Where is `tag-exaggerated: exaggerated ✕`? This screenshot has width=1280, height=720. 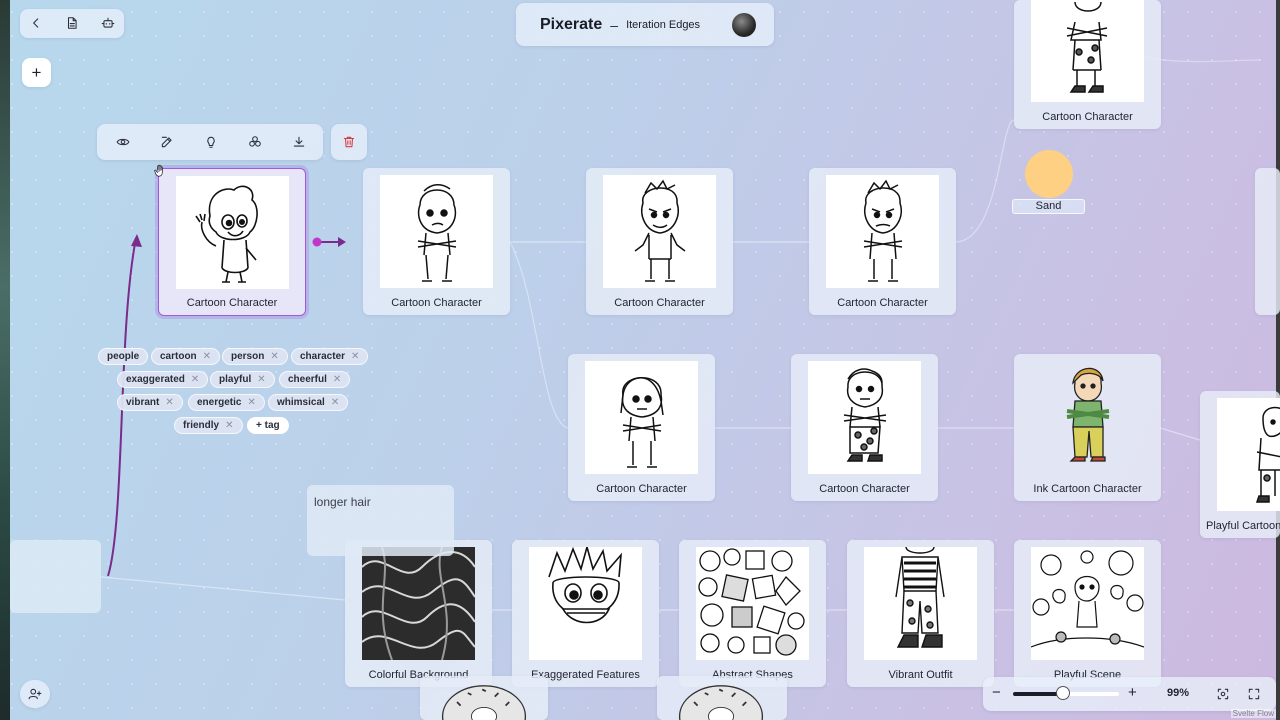 tag-exaggerated: exaggerated ✕ is located at coordinates (163, 379).